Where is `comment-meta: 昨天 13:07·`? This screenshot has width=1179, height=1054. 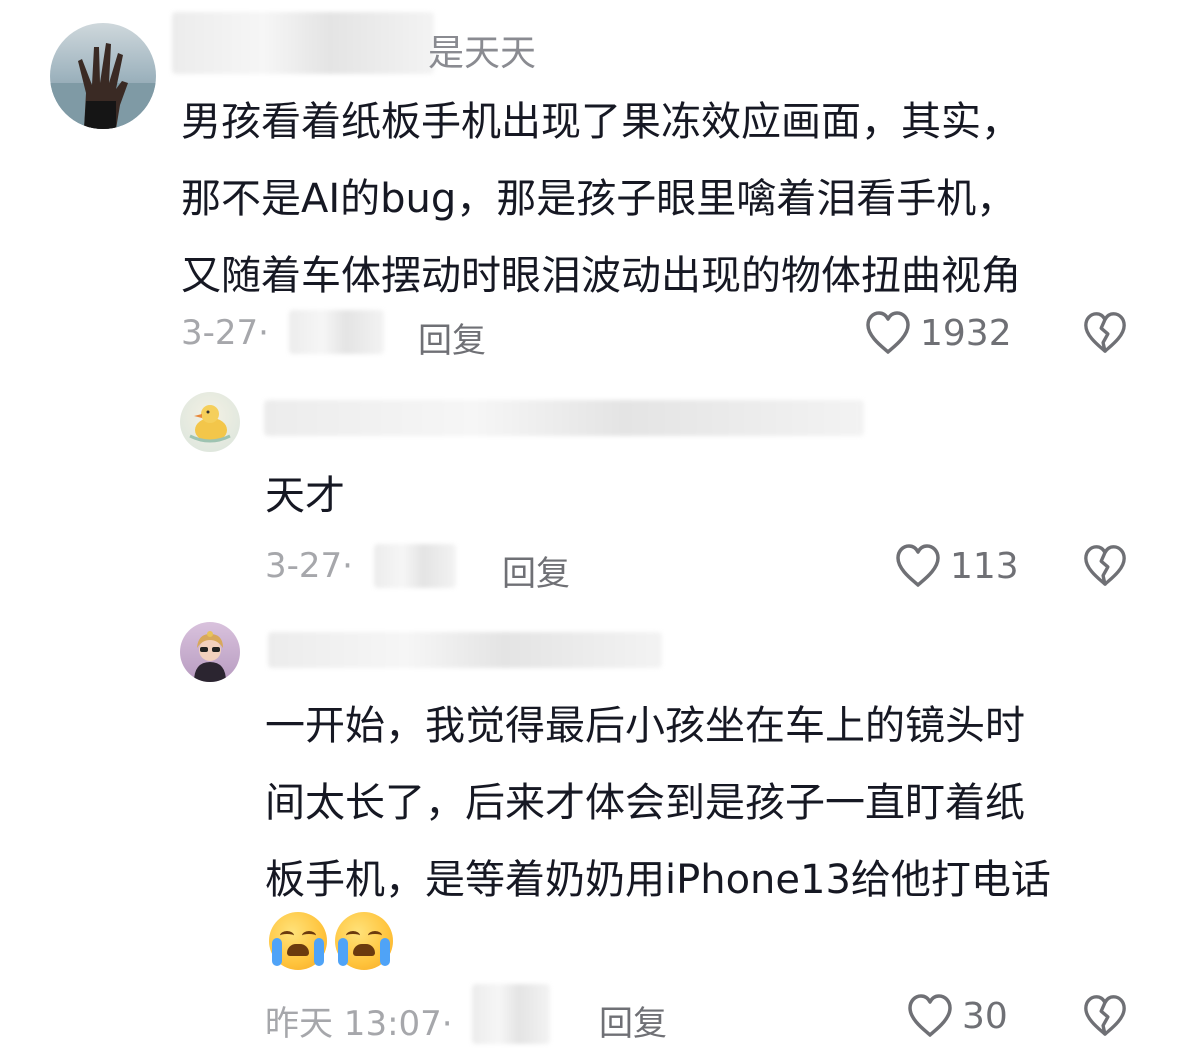
comment-meta: 昨天 13:07· is located at coordinates (359, 1020).